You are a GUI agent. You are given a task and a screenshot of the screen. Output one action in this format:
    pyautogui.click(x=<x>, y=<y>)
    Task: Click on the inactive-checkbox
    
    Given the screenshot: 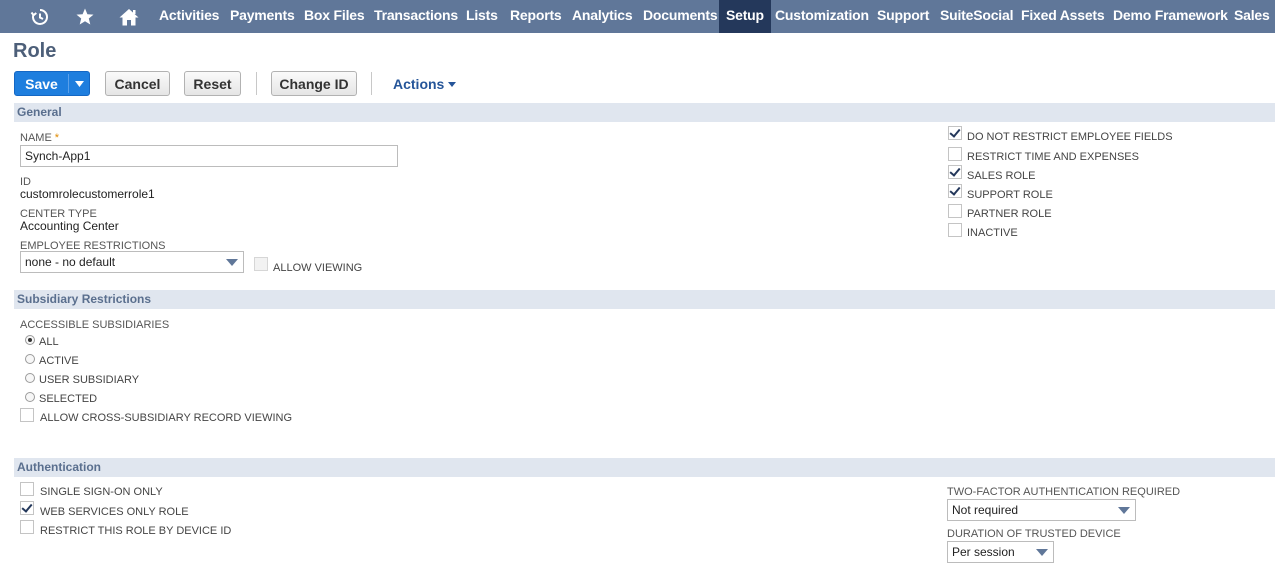 What is the action you would take?
    pyautogui.click(x=955, y=230)
    